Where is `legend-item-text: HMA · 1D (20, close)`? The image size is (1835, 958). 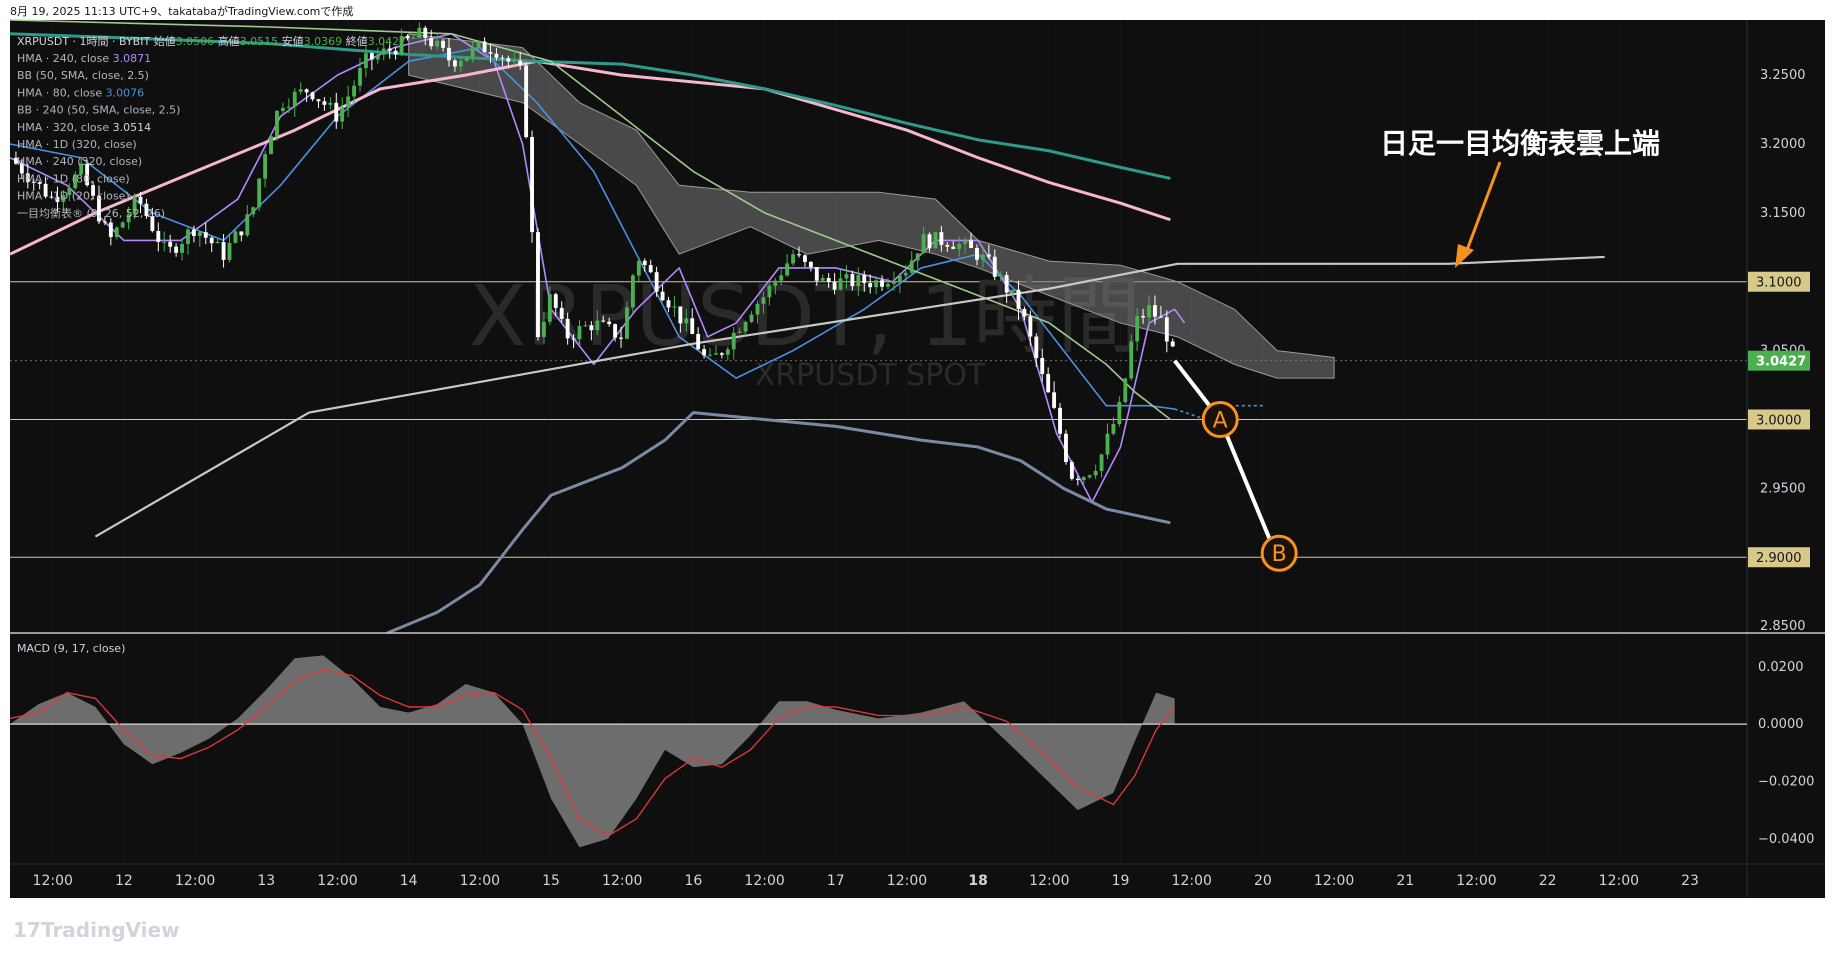 legend-item-text: HMA · 1D (20, close) is located at coordinates (73, 196).